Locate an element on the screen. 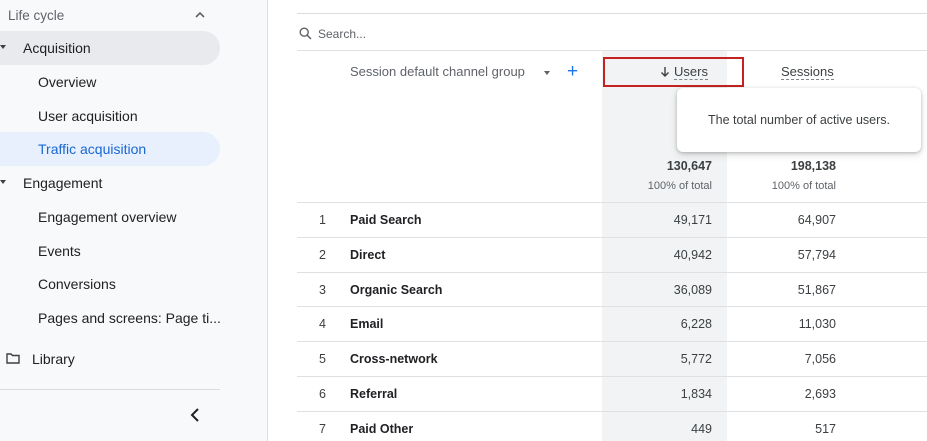 The image size is (927, 441). table-row: 5 Cross-network 5,772 7,056 is located at coordinates (612, 358).